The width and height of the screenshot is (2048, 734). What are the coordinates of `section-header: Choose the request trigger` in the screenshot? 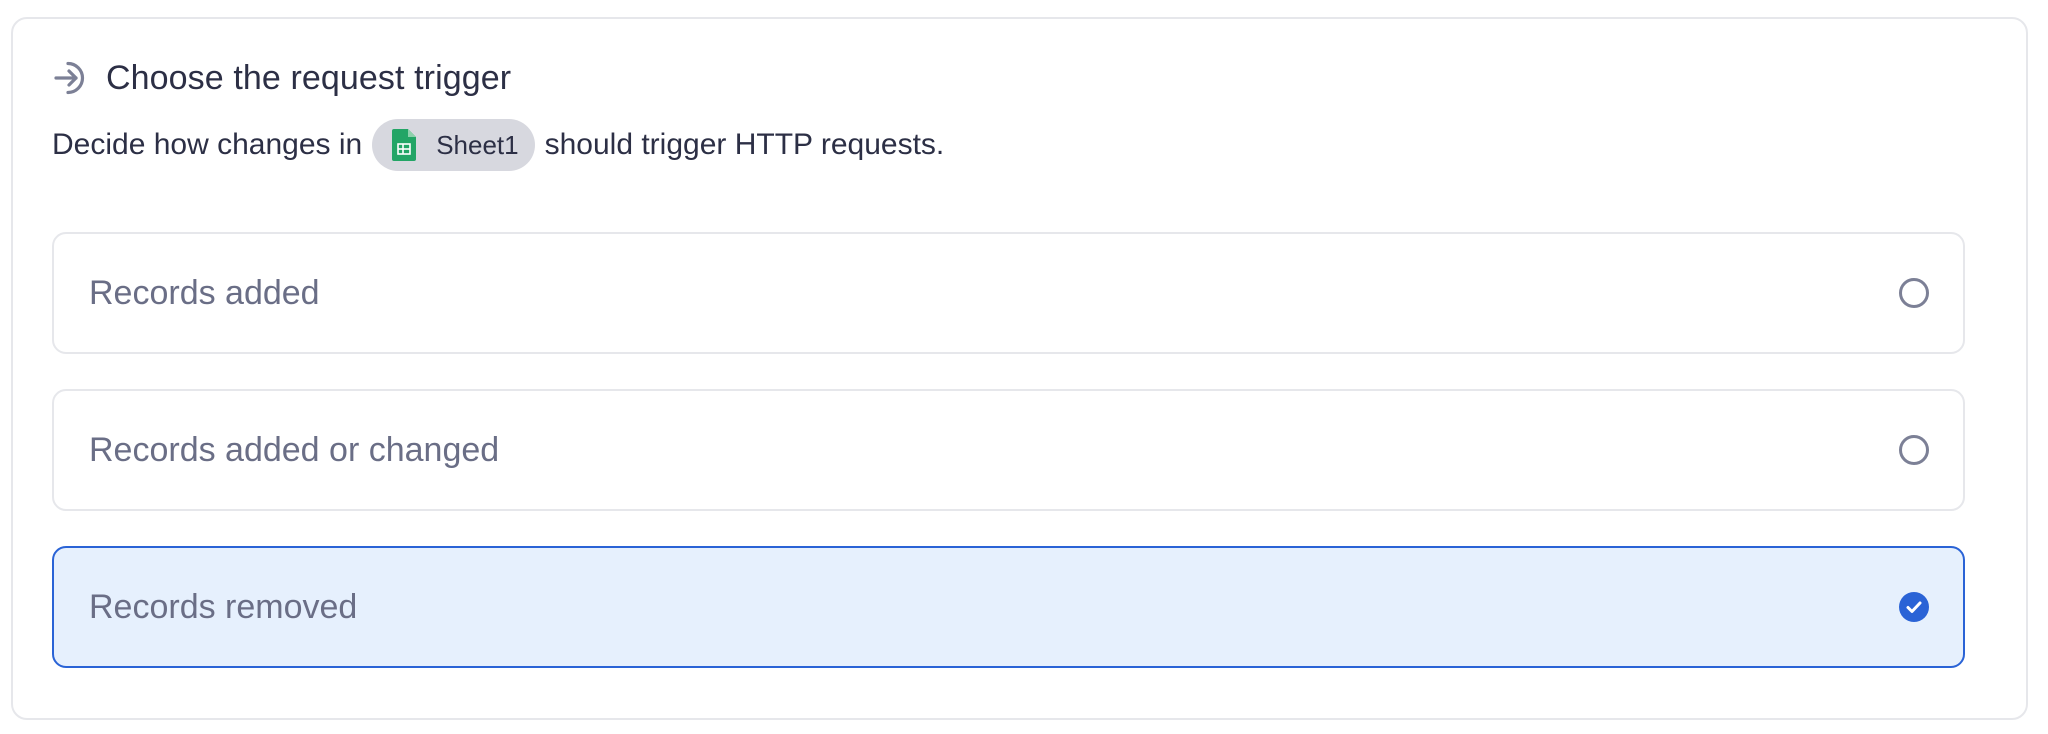 It's located at (281, 78).